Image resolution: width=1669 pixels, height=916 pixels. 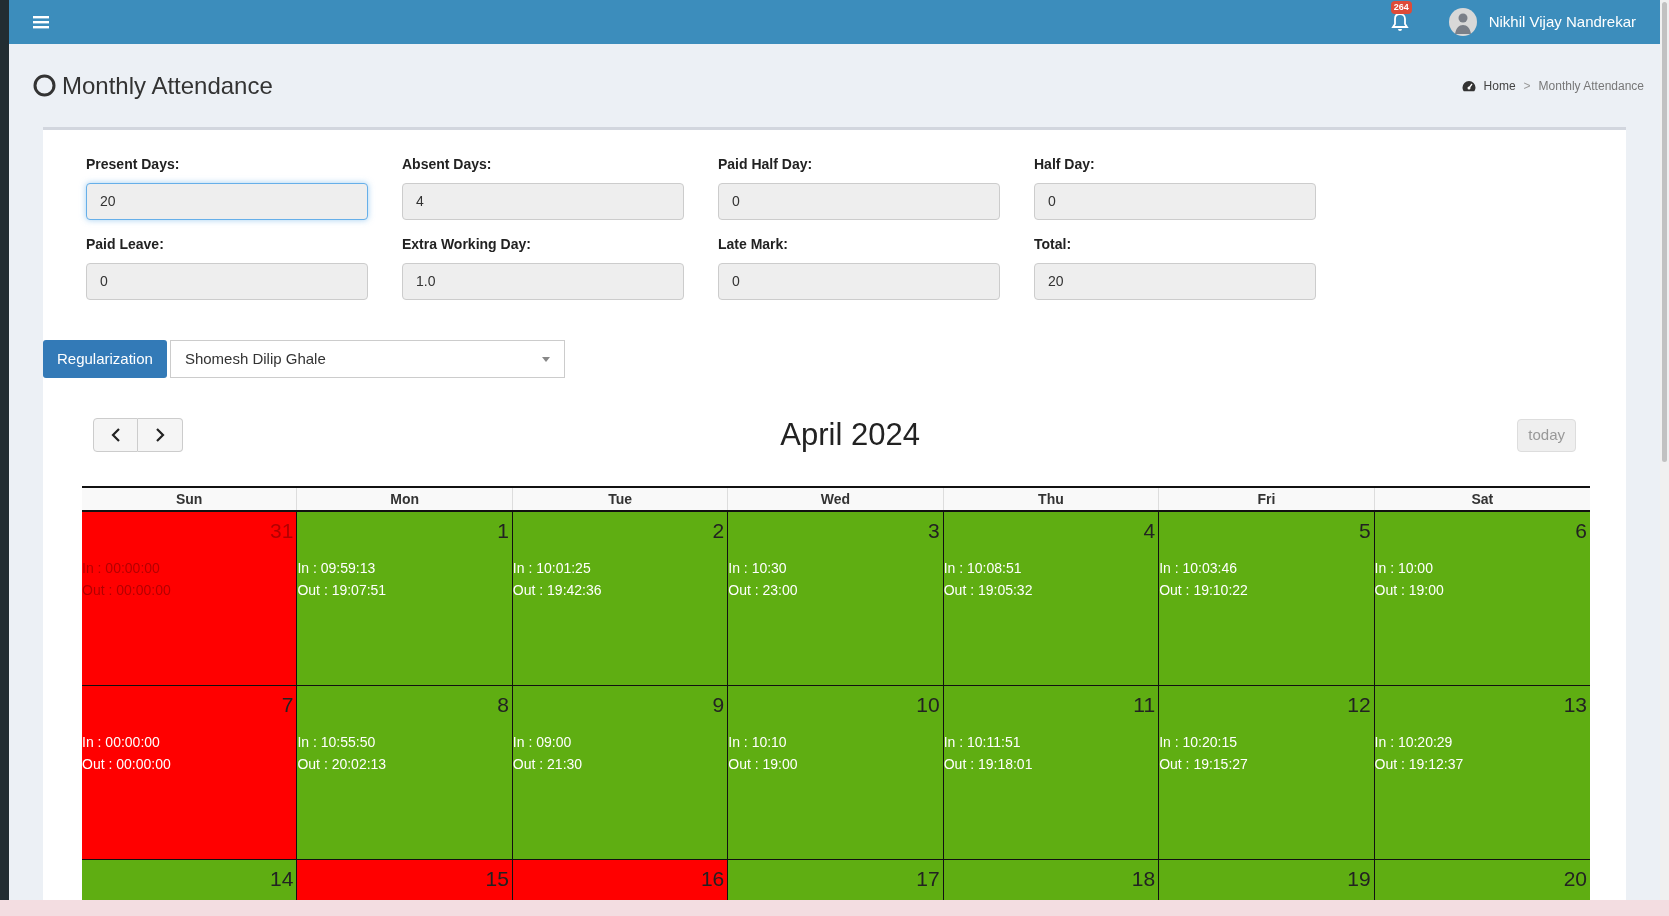 I want to click on weekday-header: Sun, so click(x=190, y=499).